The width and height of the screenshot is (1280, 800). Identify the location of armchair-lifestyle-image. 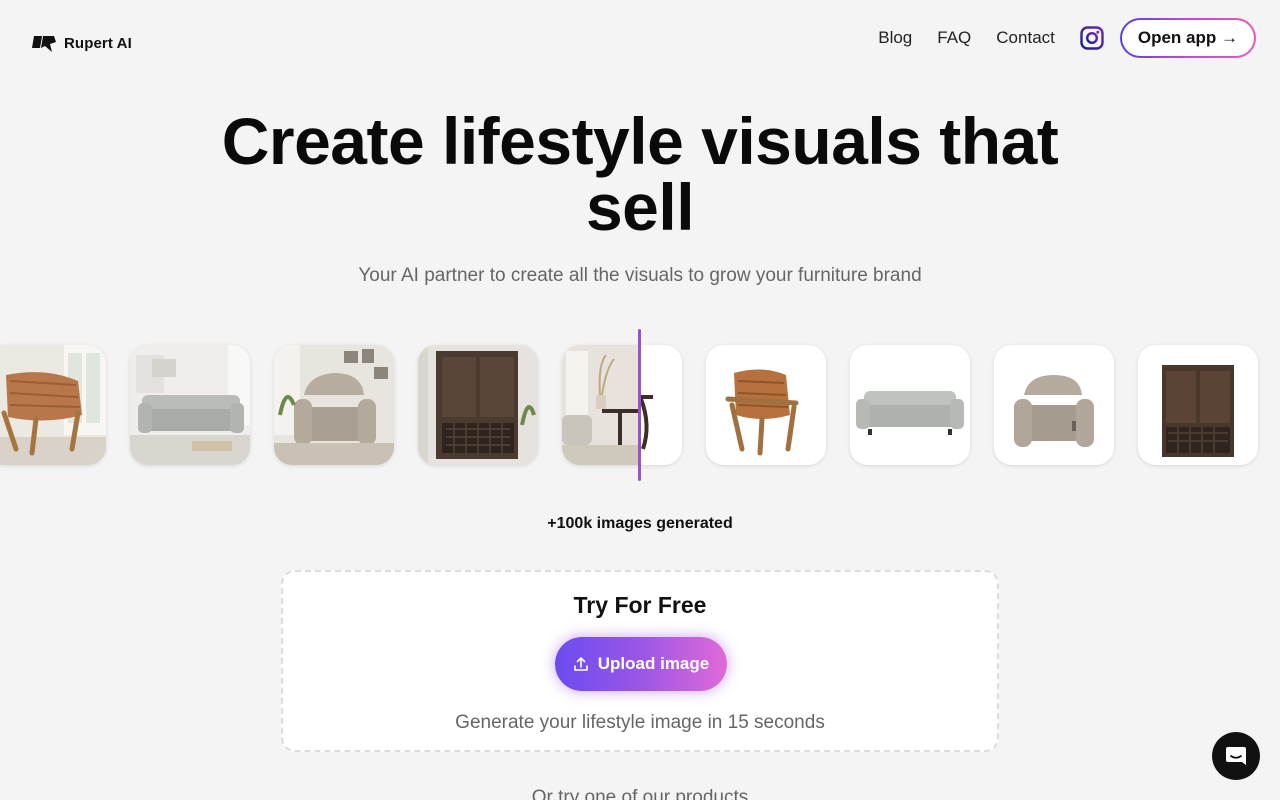
(53, 405).